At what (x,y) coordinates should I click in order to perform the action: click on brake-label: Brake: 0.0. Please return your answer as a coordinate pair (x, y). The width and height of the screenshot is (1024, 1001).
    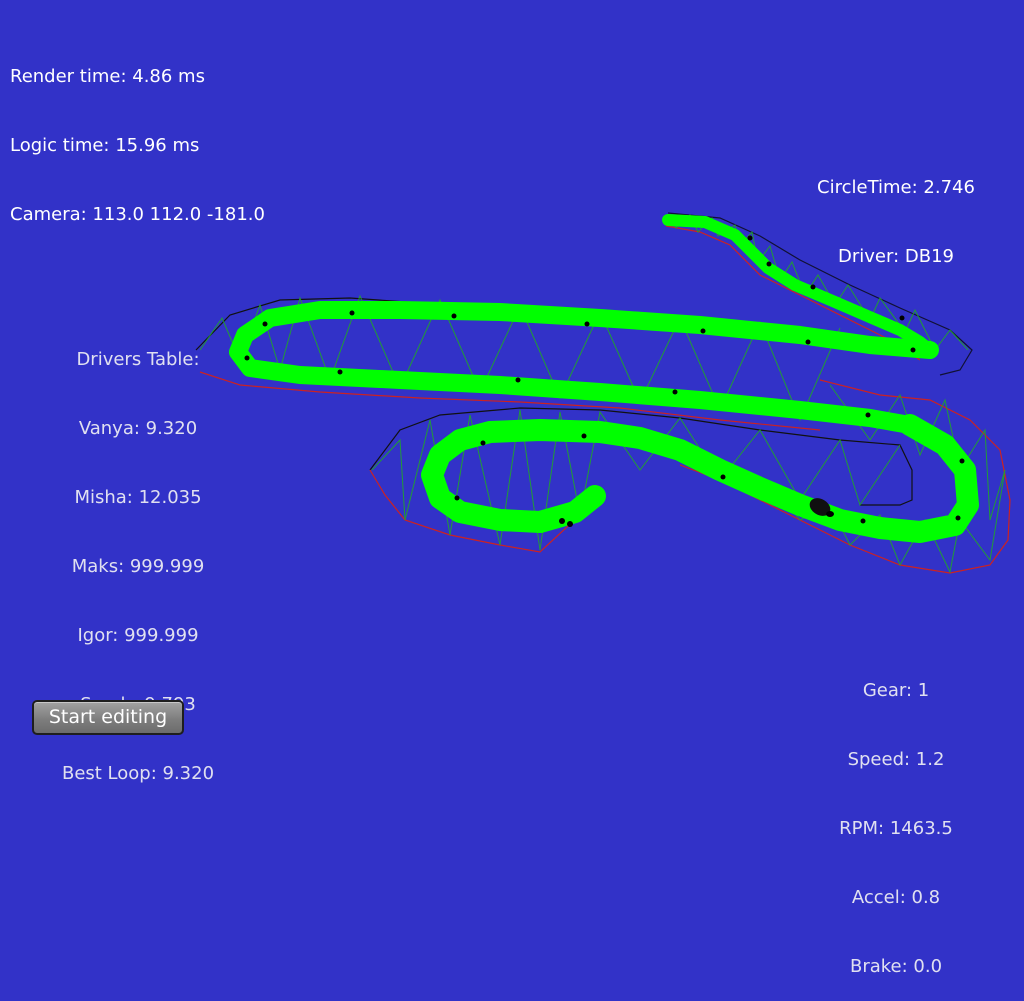
    Looking at the image, I should click on (896, 966).